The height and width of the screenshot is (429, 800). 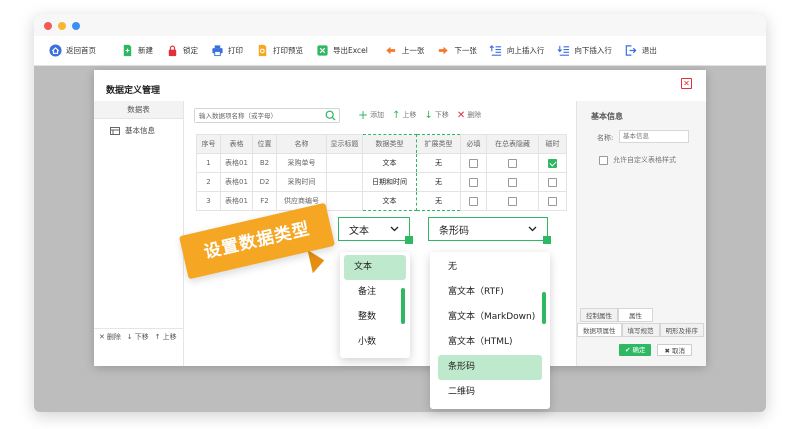 What do you see at coordinates (375, 267) in the screenshot?
I see `data-type-option: 文本` at bounding box center [375, 267].